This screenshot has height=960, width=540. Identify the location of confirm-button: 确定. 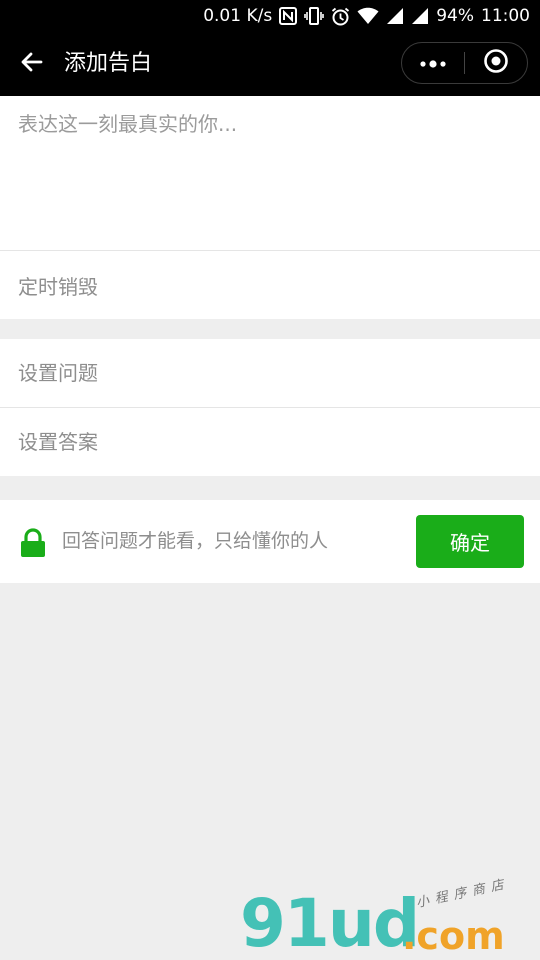
(470, 541).